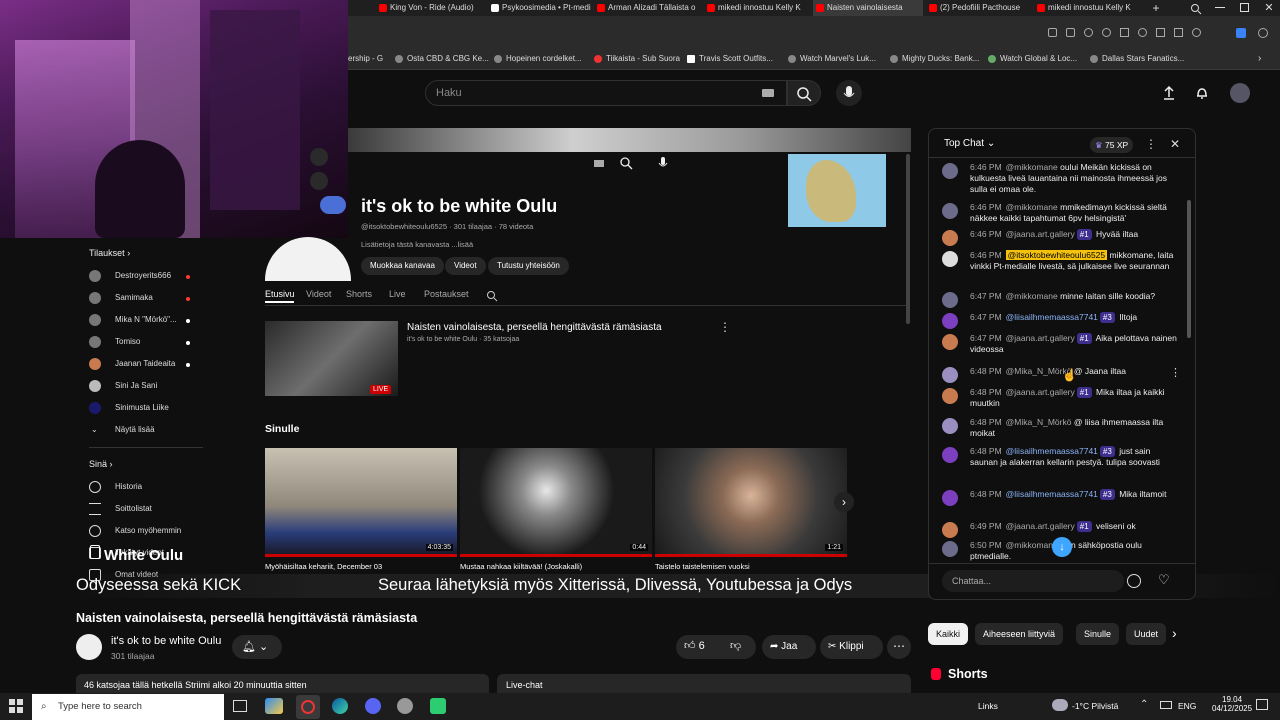  I want to click on more-actions-button: ⋯, so click(899, 647).